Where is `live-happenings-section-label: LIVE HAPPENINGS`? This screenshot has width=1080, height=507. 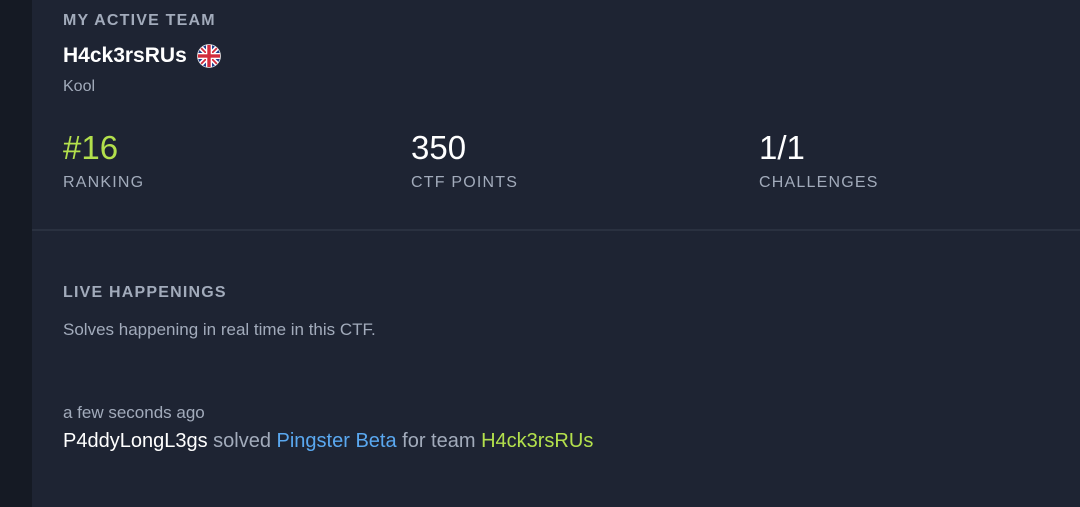 live-happenings-section-label: LIVE HAPPENINGS is located at coordinates (145, 292).